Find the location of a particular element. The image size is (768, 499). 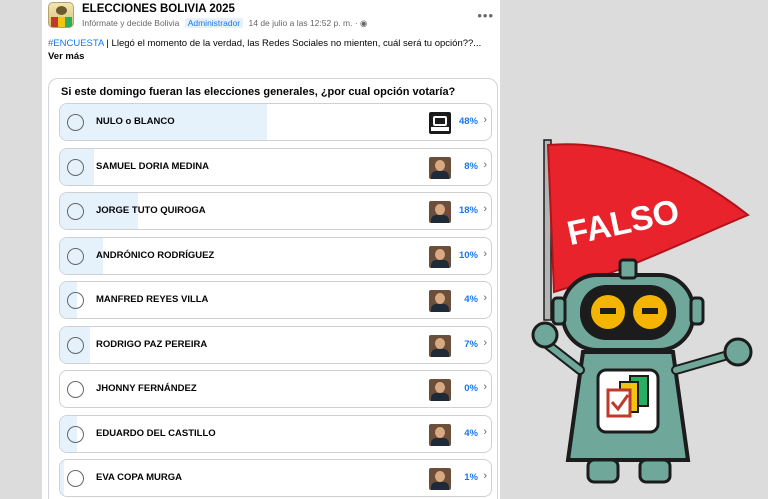

poll-option-percent: 7% is located at coordinates (471, 344).